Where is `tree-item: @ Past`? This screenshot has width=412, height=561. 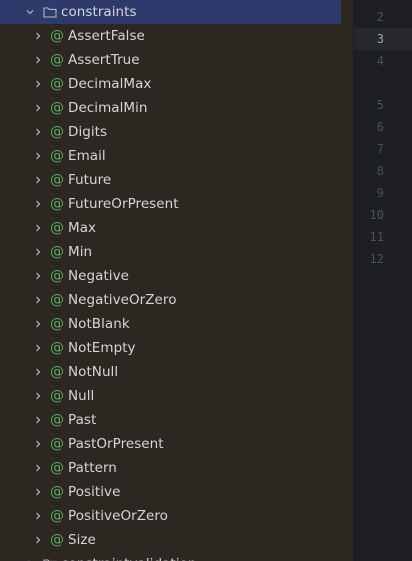
tree-item: @ Past is located at coordinates (176, 420).